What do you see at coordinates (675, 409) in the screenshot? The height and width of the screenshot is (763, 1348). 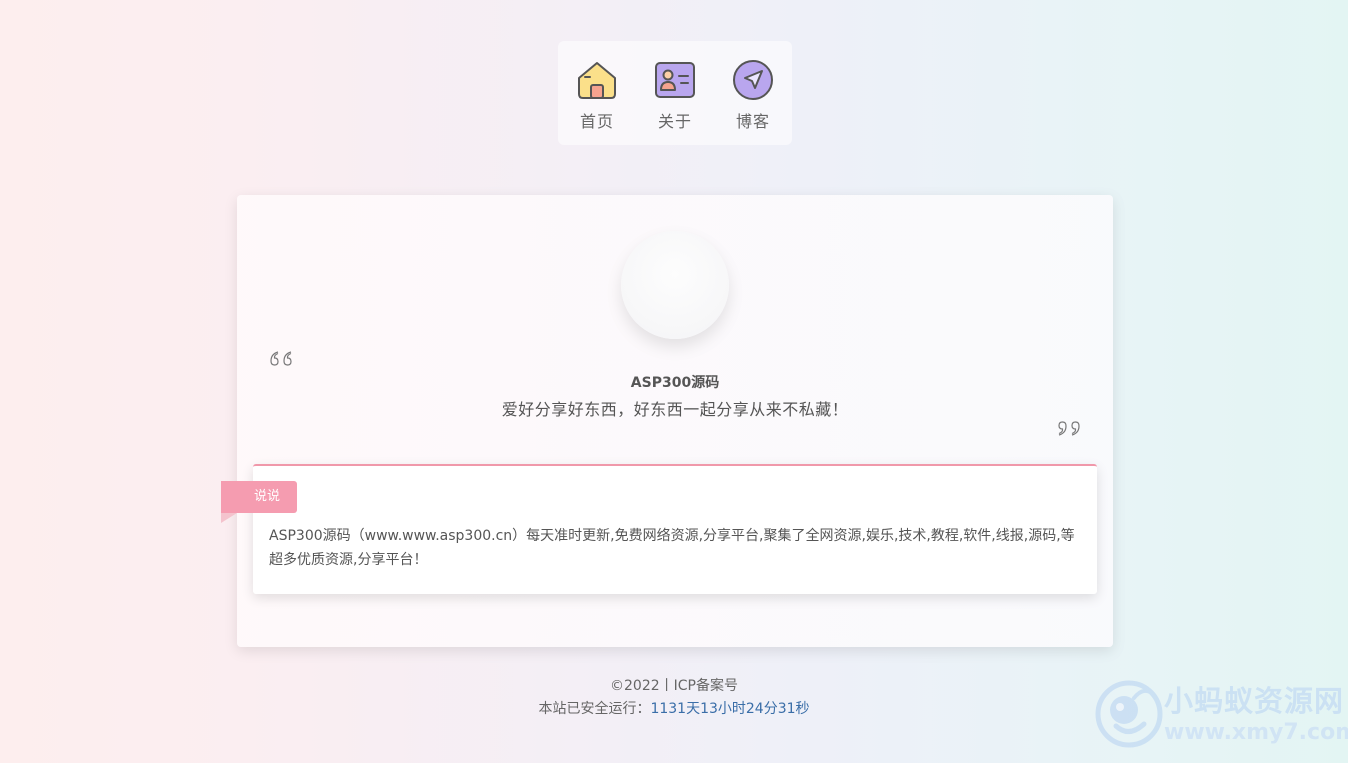 I see `site-motto: 爱好分享好东西，好东西一起分享从来不私藏！` at bounding box center [675, 409].